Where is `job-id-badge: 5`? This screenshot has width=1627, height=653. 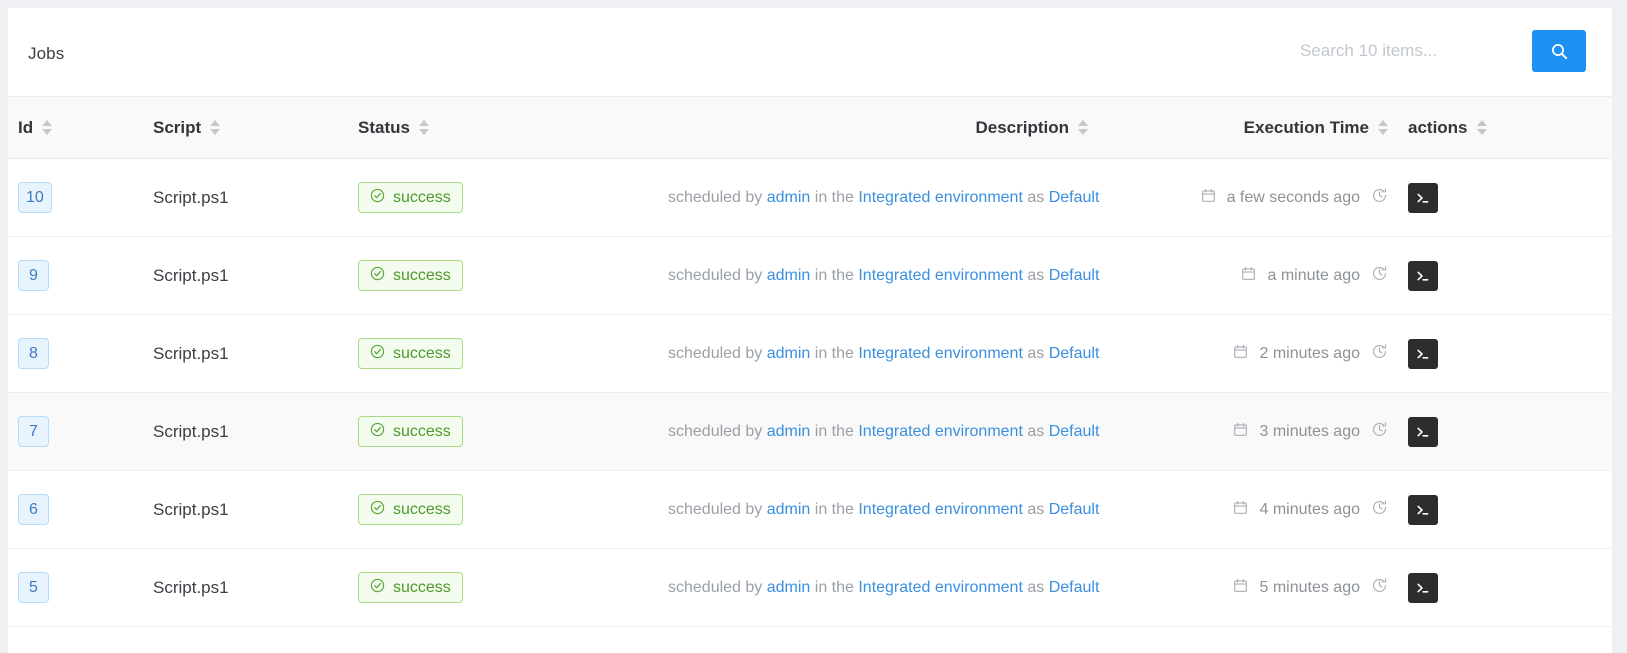 job-id-badge: 5 is located at coordinates (33, 587).